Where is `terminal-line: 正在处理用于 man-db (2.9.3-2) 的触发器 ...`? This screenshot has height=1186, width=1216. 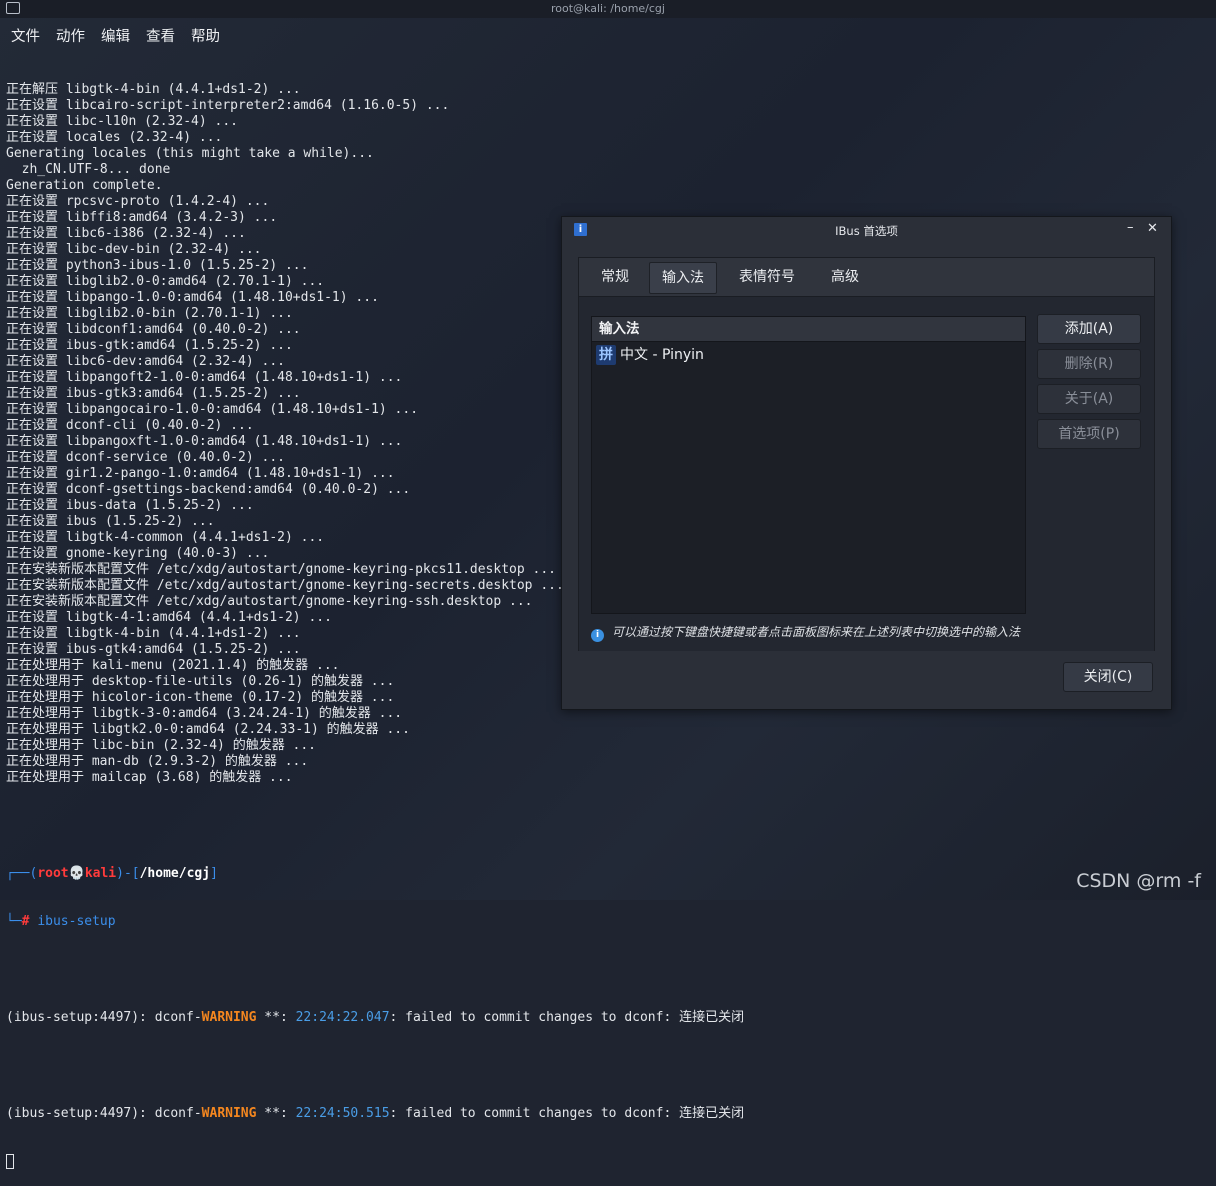
terminal-line: 正在处理用于 man-db (2.9.3-2) 的触发器 ... is located at coordinates (157, 761).